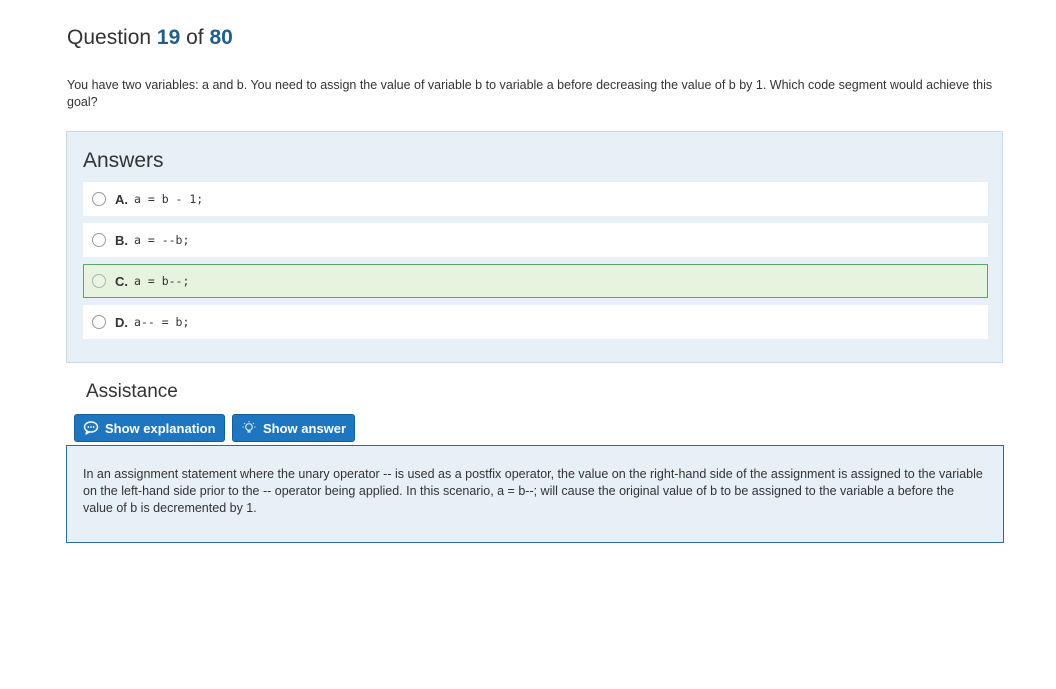 The image size is (1056, 689). I want to click on question-number: 19, so click(168, 37).